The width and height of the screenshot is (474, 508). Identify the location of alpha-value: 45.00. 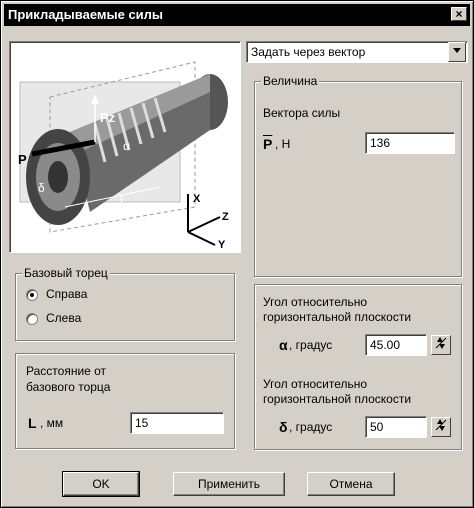
(385, 345).